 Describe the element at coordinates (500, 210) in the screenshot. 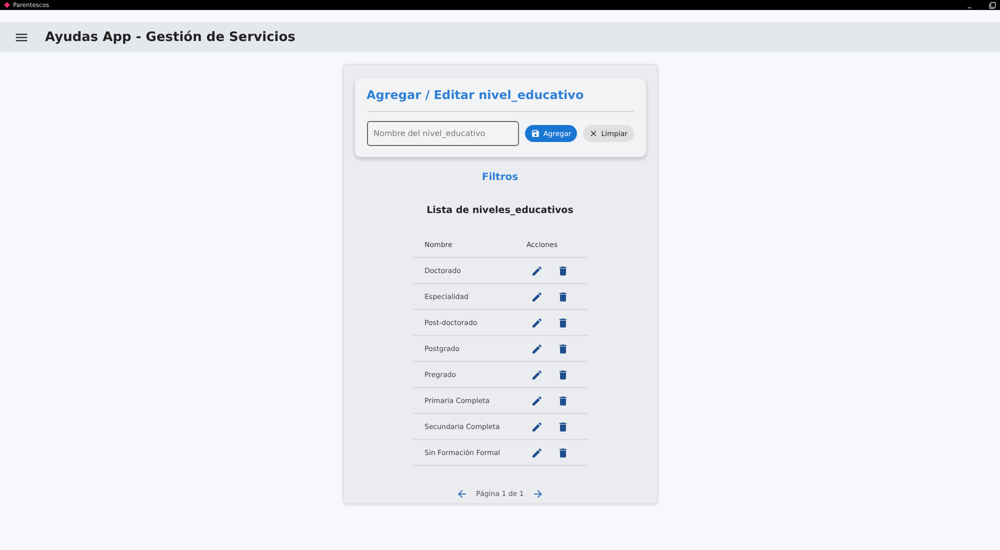

I see `list-title: Lista de niveles_educativos` at that location.